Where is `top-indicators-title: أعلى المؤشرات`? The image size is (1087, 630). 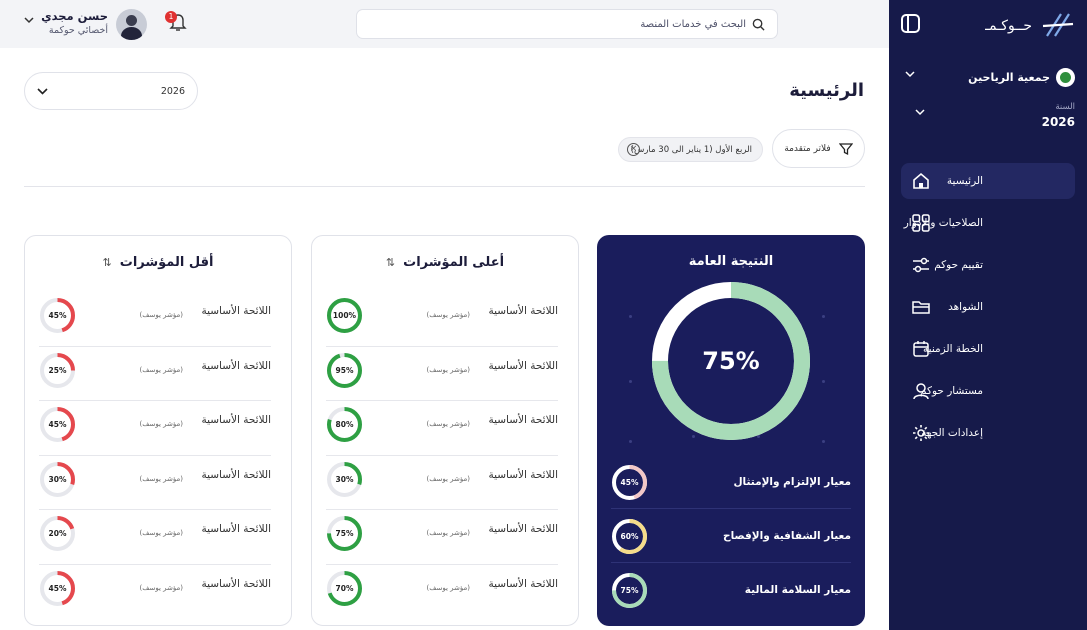 top-indicators-title: أعلى المؤشرات is located at coordinates (454, 262).